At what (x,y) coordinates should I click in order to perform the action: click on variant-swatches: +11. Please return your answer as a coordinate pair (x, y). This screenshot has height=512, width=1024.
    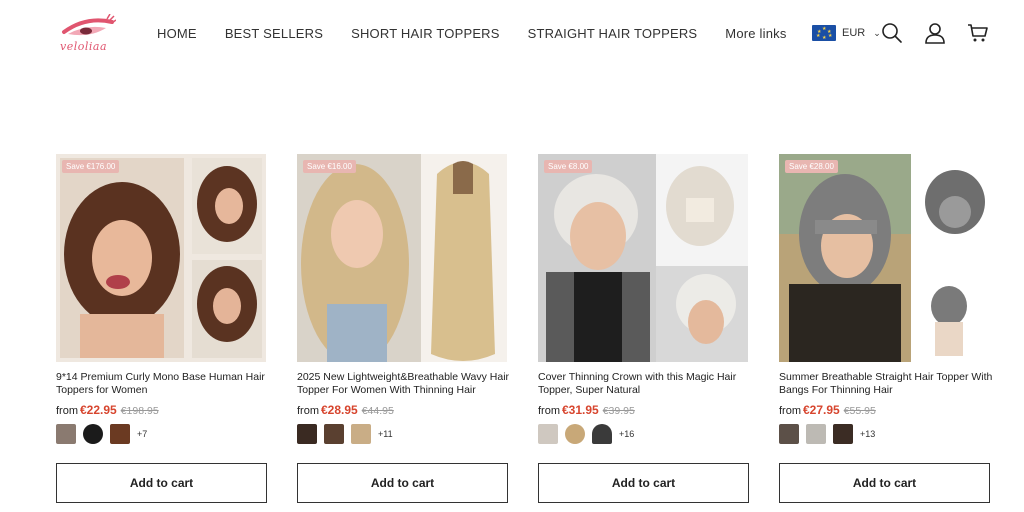
    Looking at the image, I should click on (345, 434).